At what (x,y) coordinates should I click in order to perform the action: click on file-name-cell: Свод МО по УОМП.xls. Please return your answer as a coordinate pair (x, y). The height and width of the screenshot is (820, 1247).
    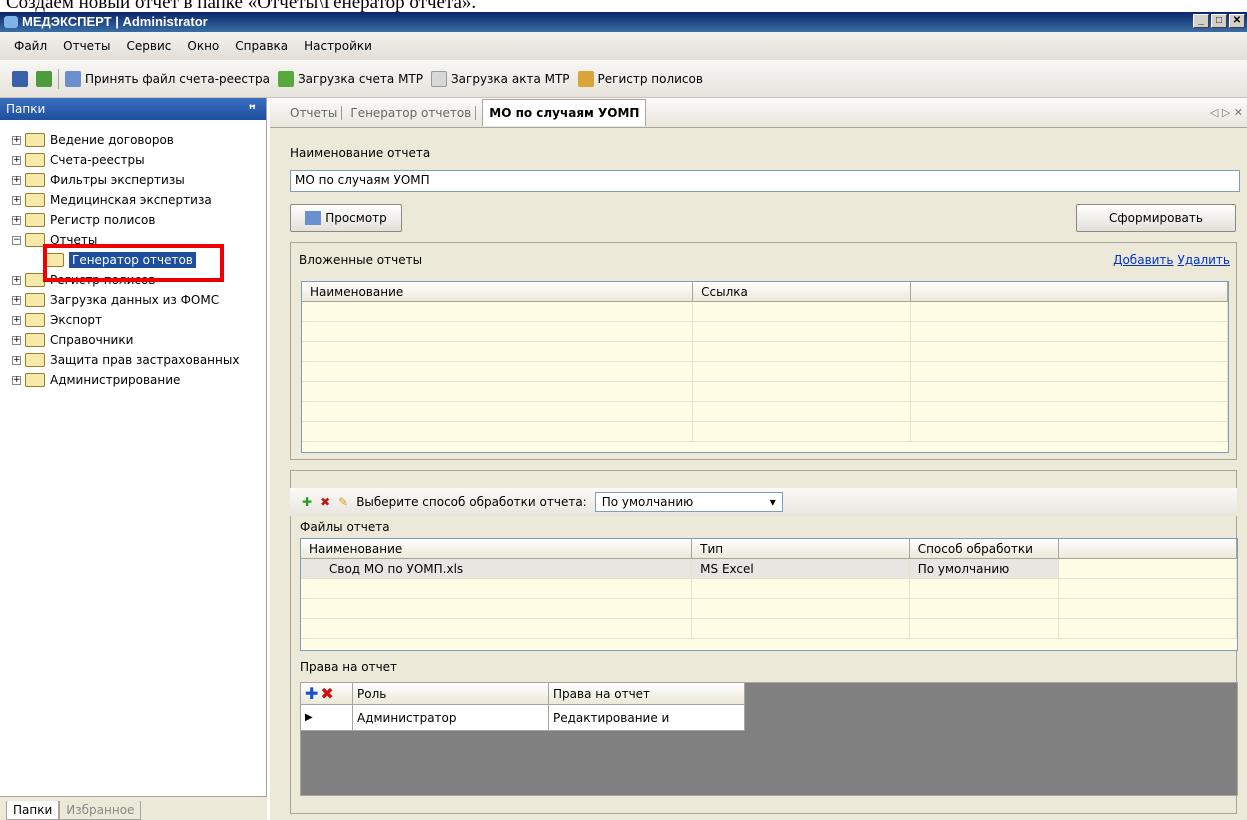
    Looking at the image, I should click on (497, 568).